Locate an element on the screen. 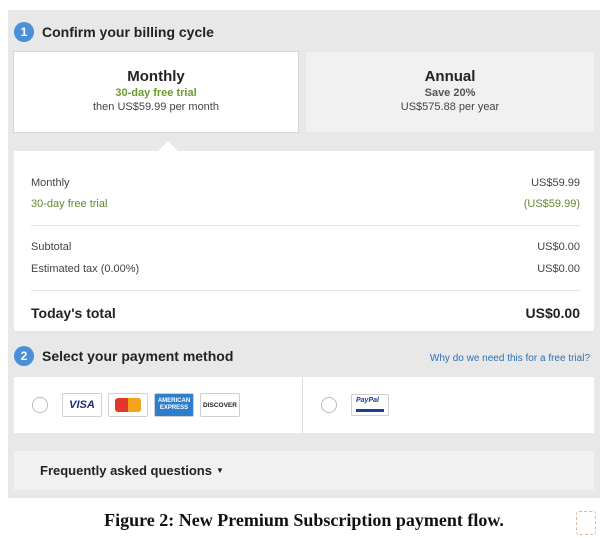 The height and width of the screenshot is (538, 608). why-free-trial-link: Why do we need this for a free trial? is located at coordinates (510, 358).